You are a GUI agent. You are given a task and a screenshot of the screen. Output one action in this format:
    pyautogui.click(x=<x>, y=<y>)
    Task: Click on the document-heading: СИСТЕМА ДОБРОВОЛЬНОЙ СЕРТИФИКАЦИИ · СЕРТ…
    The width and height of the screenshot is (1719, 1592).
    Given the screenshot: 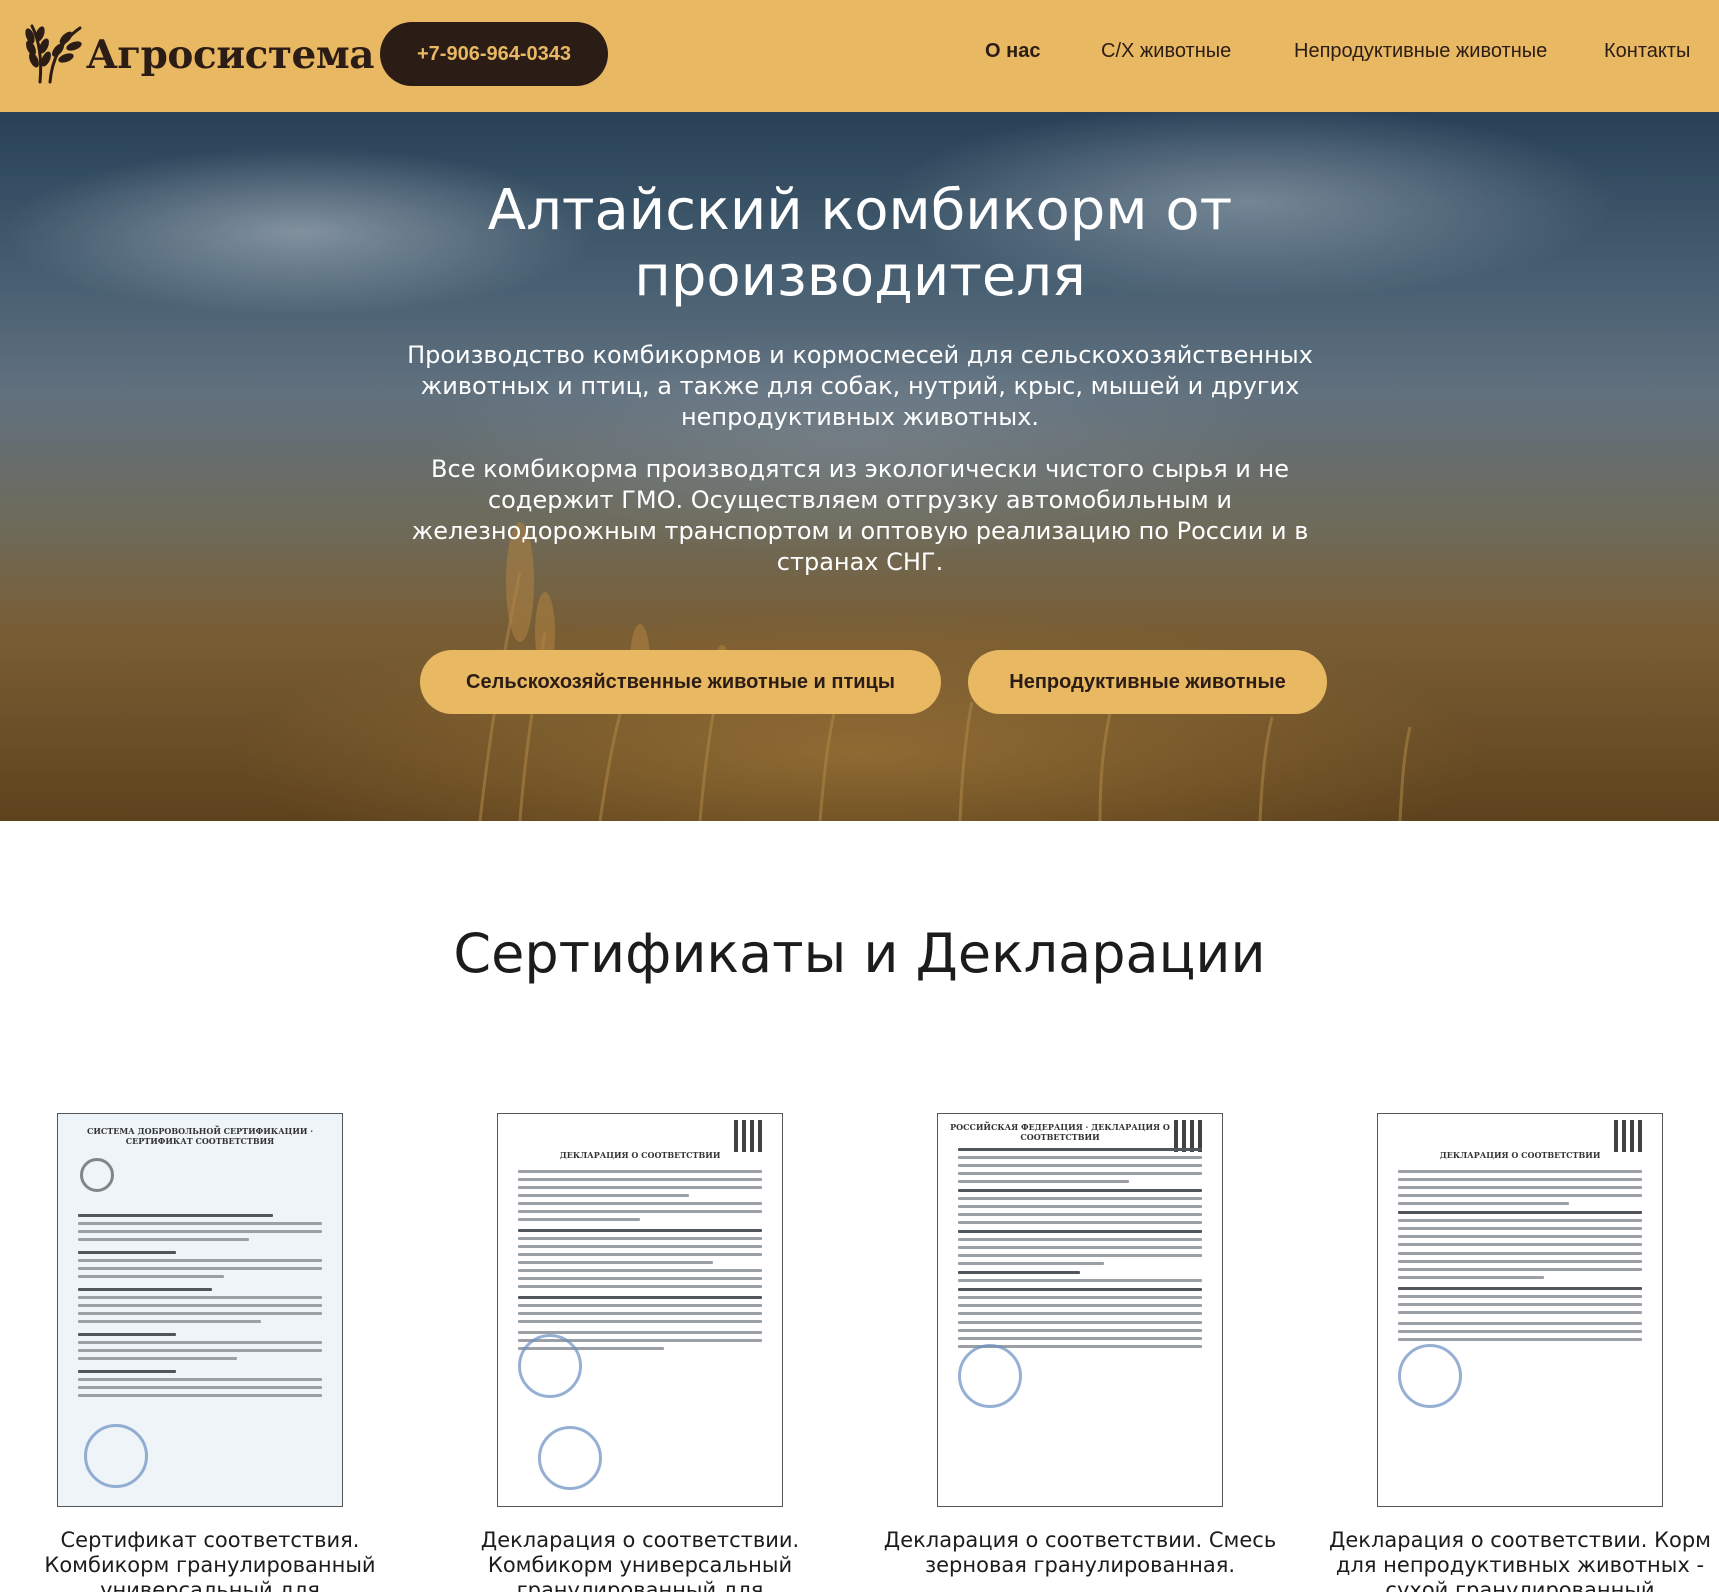 What is the action you would take?
    pyautogui.click(x=200, y=1136)
    